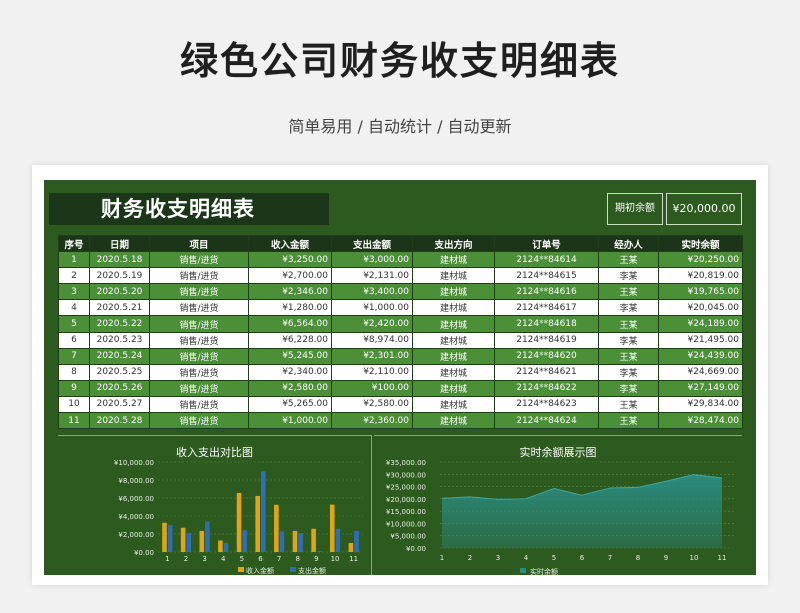 This screenshot has width=800, height=613. Describe the element at coordinates (74, 260) in the screenshot. I see `cell-col-index: 1` at that location.